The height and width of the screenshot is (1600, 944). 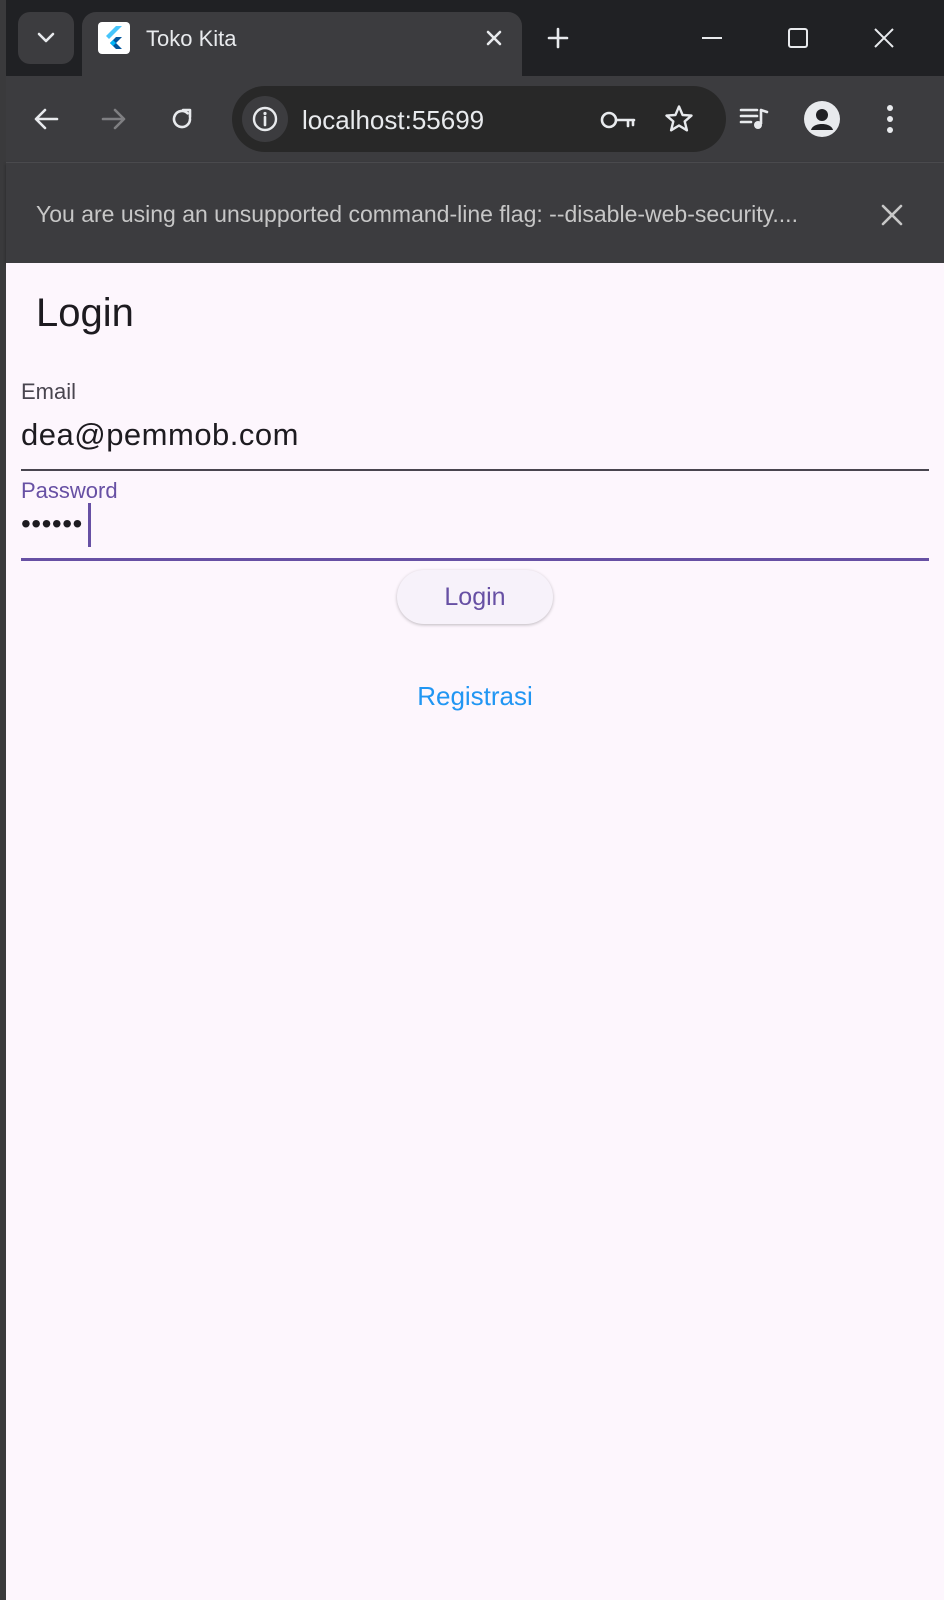 I want to click on maximize-button, so click(x=798, y=38).